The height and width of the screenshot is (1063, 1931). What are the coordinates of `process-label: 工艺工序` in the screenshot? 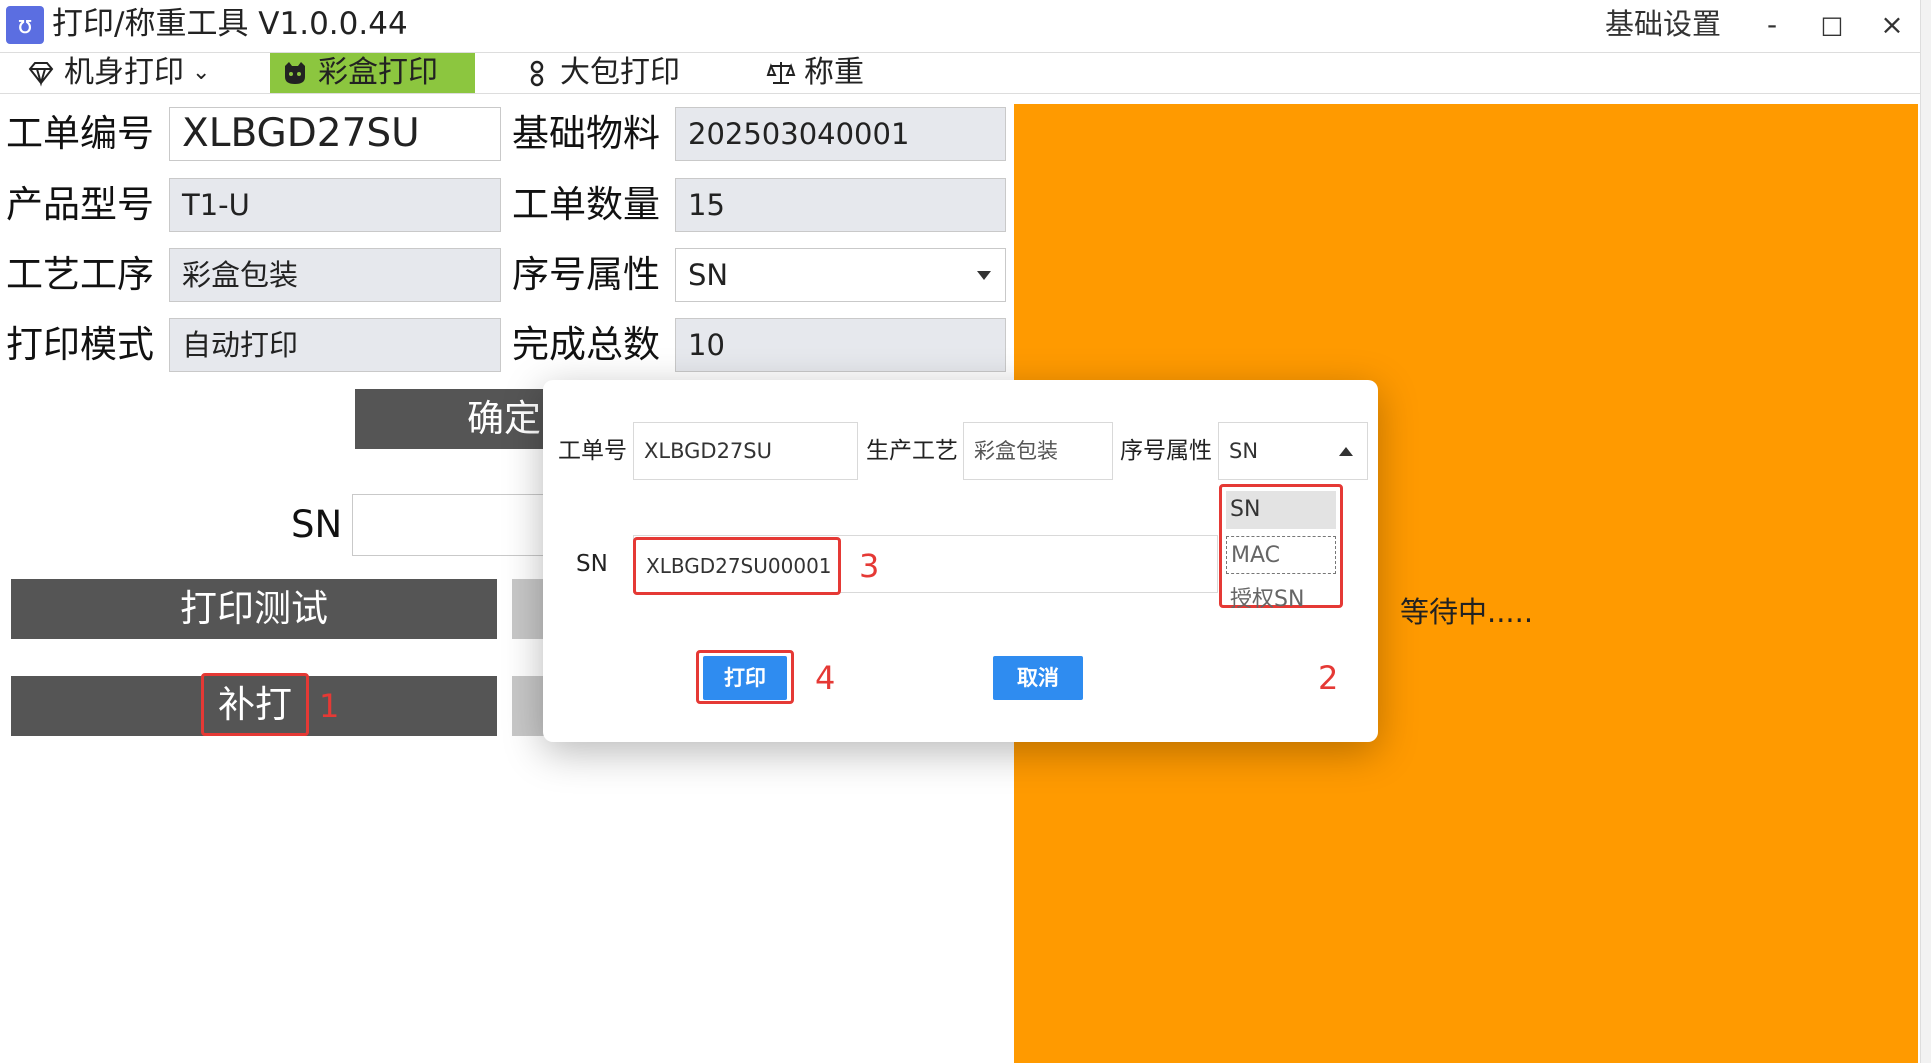 It's located at (80, 274).